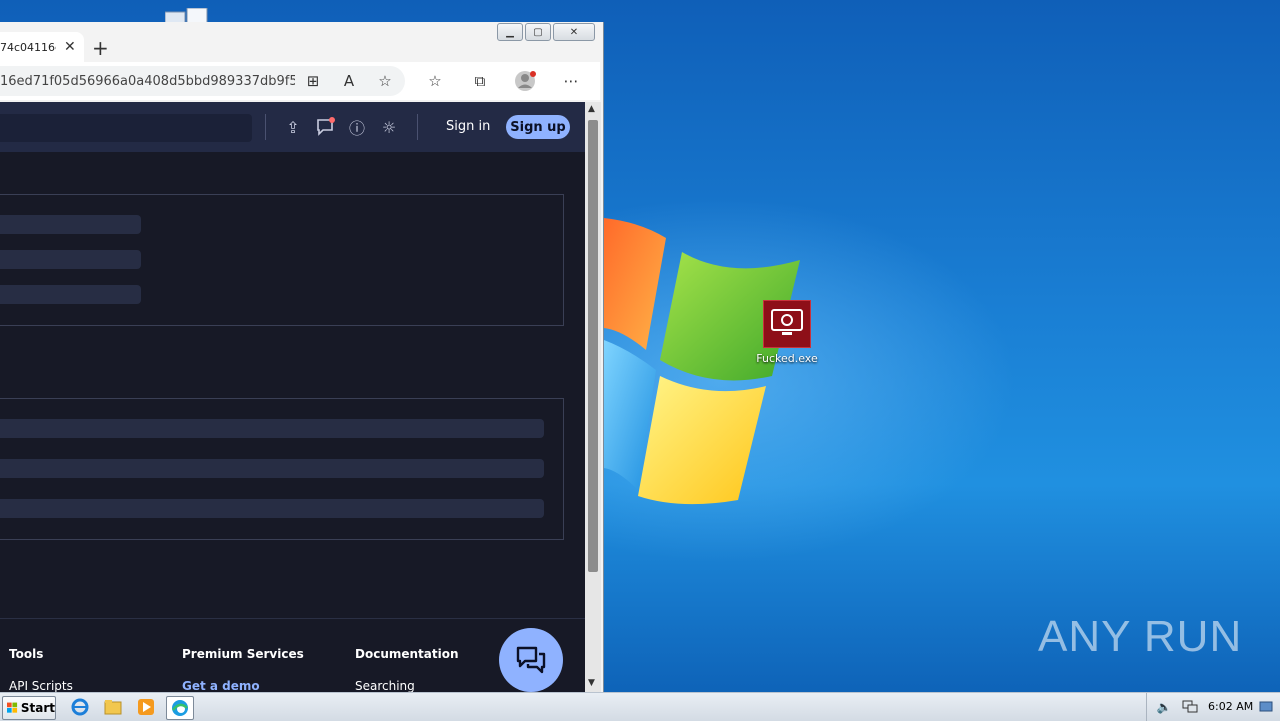 This screenshot has width=1280, height=721. Describe the element at coordinates (1190, 707) in the screenshot. I see `network-icon` at that location.